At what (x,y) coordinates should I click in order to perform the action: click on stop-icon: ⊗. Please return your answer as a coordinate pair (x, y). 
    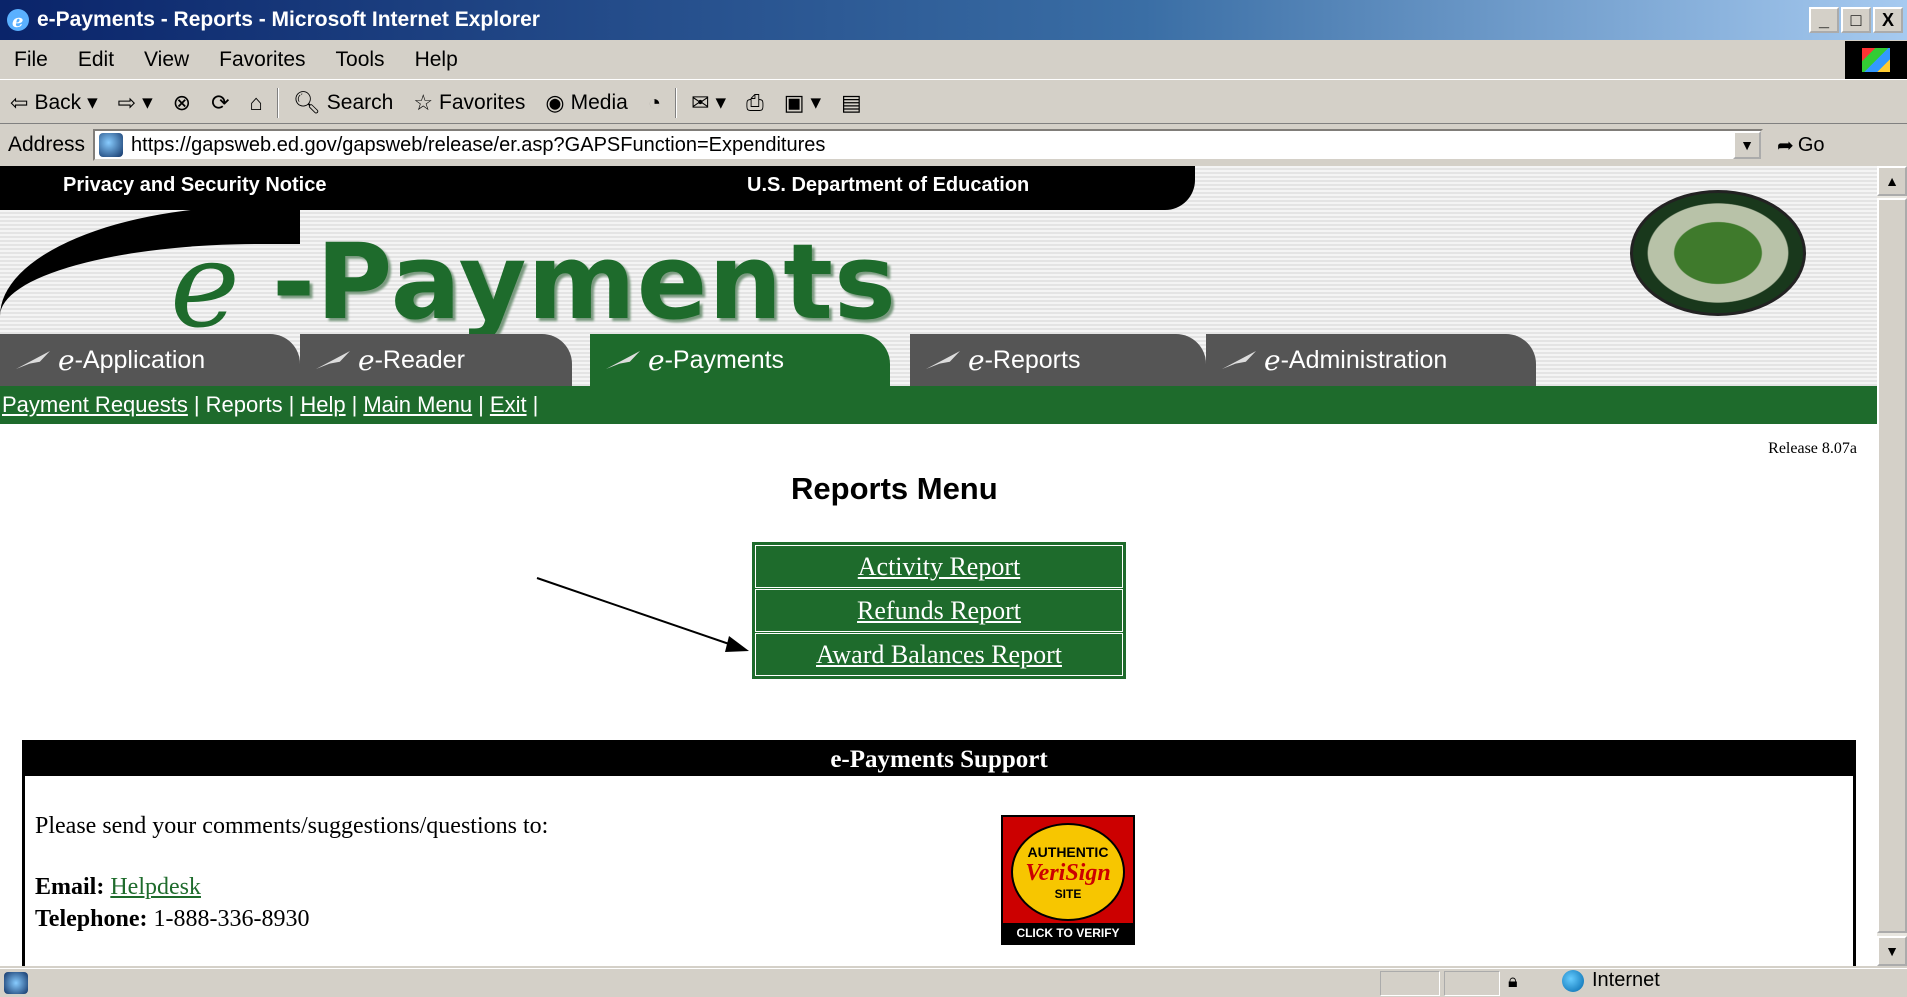
    Looking at the image, I should click on (182, 102).